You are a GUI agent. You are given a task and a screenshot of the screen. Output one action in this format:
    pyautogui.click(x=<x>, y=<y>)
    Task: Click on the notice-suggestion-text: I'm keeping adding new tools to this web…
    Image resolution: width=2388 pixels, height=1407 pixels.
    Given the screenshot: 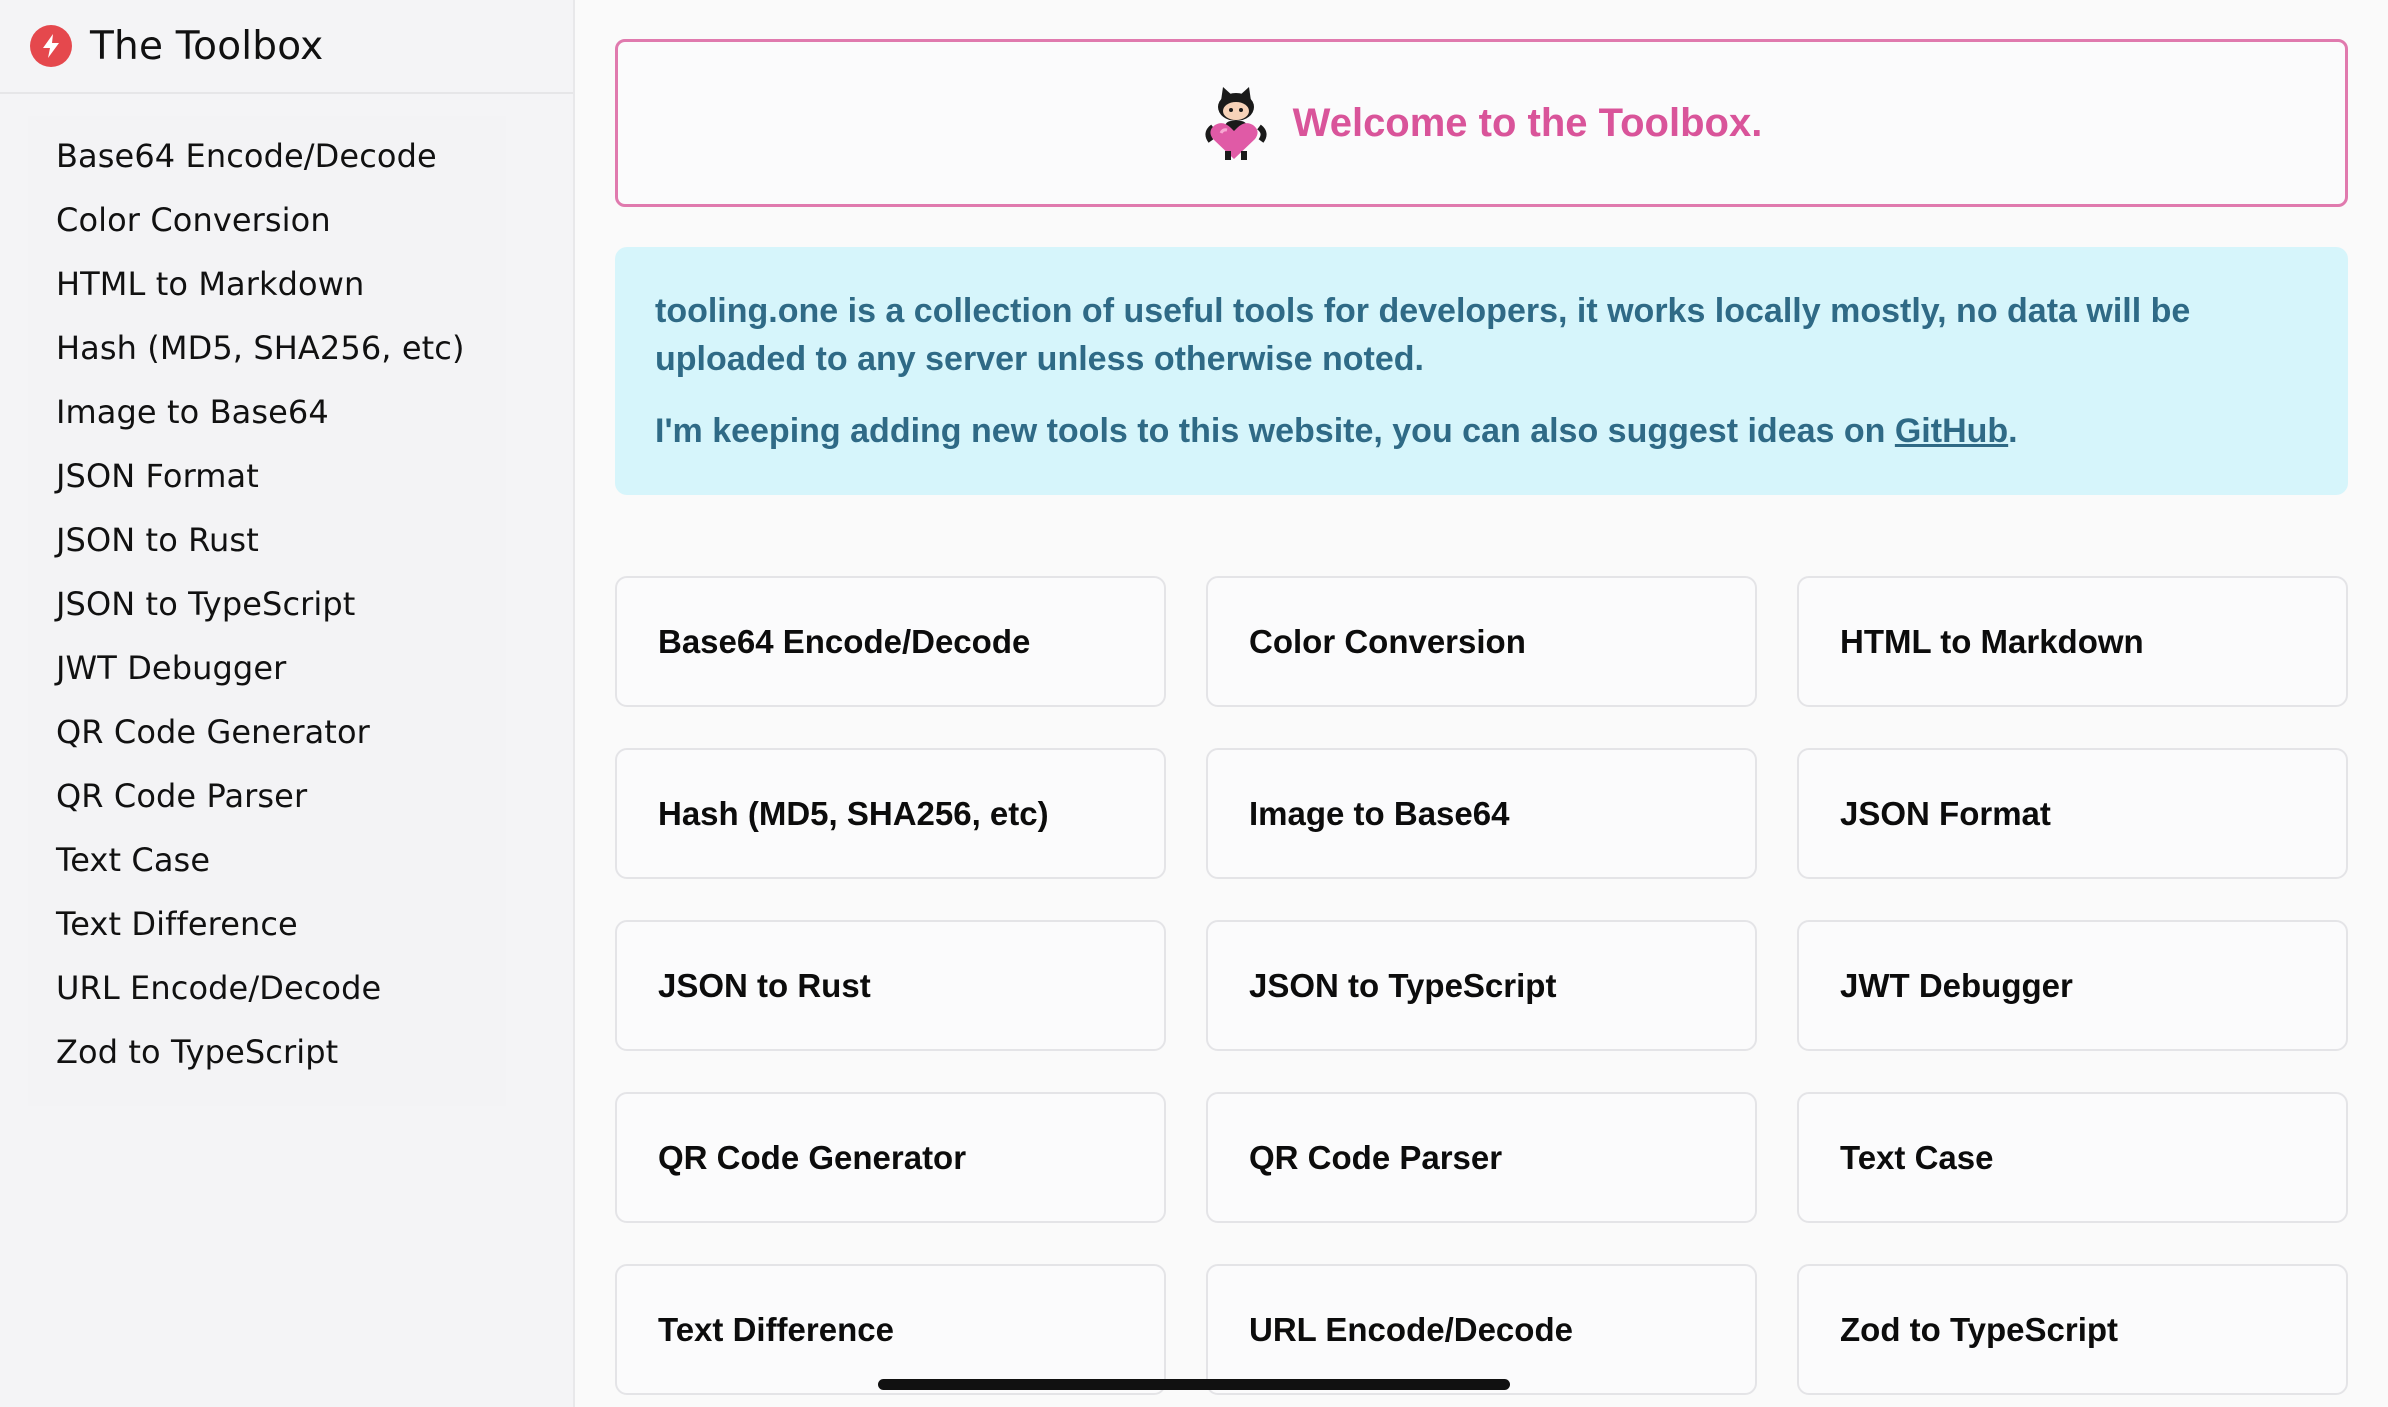 What is the action you would take?
    pyautogui.click(x=1275, y=431)
    